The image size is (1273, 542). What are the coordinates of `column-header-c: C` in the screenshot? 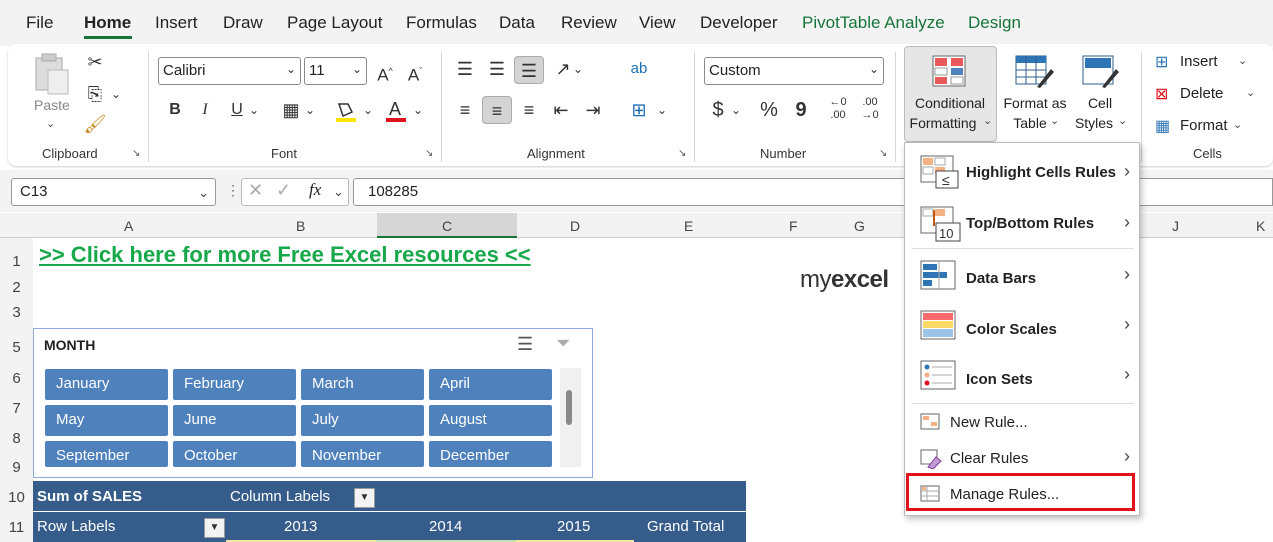 It's located at (447, 226).